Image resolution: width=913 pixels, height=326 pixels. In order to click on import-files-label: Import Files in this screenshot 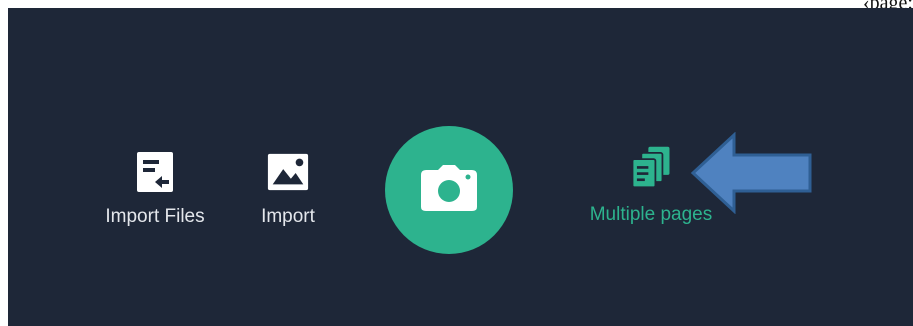, I will do `click(155, 216)`.